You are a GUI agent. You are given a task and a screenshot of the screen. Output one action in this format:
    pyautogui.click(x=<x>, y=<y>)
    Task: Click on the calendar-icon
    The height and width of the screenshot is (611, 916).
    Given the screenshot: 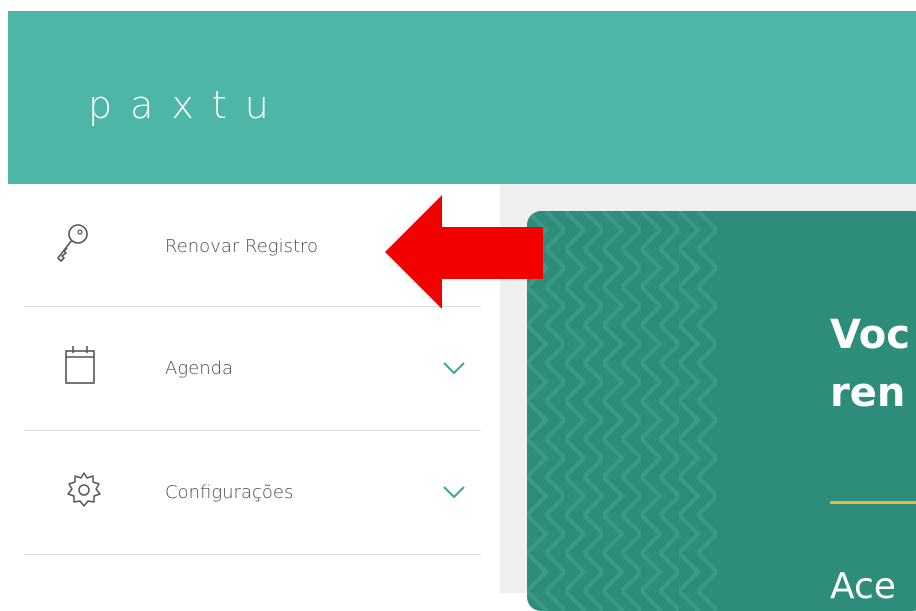 What is the action you would take?
    pyautogui.click(x=81, y=367)
    